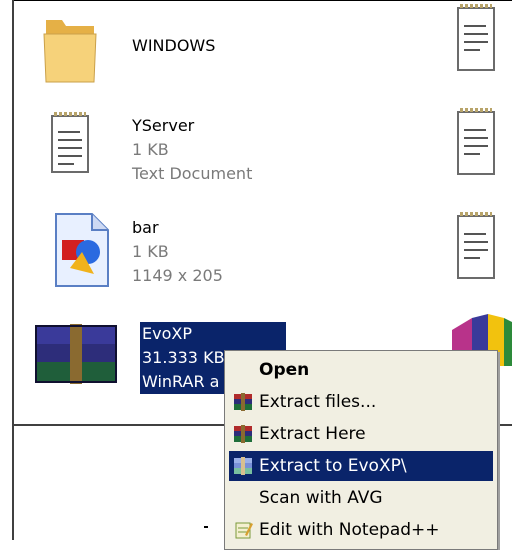 The width and height of the screenshot is (512, 550). Describe the element at coordinates (163, 125) in the screenshot. I see `file-name: YServer` at that location.